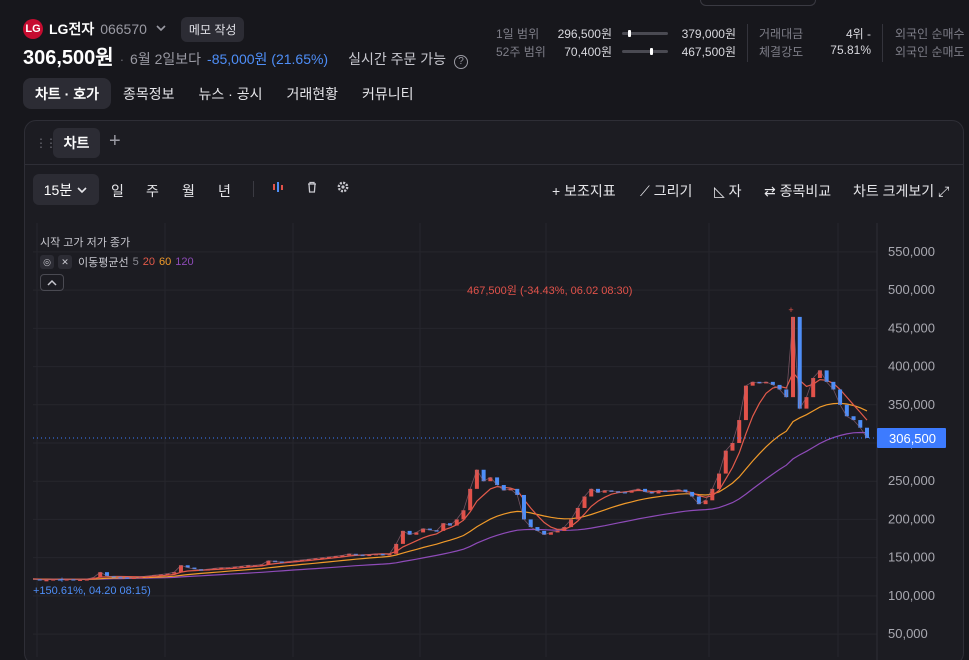 Image resolution: width=969 pixels, height=660 pixels. Describe the element at coordinates (911, 518) in the screenshot. I see `y-tick-label: 200,000` at that location.